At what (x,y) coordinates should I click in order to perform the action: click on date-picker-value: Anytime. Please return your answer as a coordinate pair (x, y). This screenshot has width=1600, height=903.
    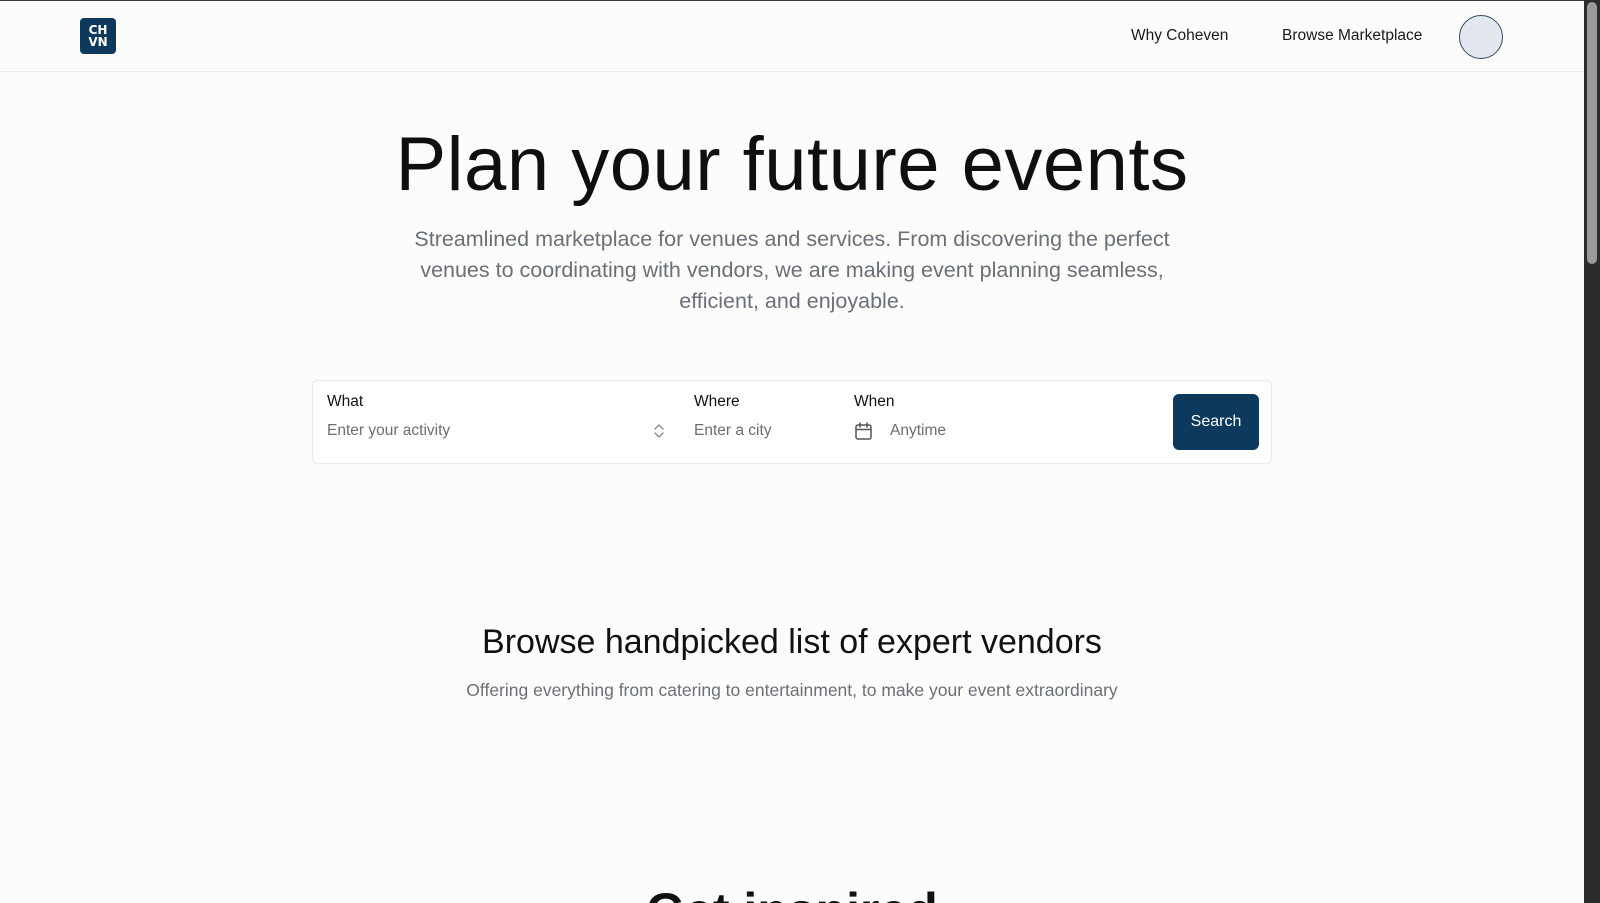
    Looking at the image, I should click on (918, 431).